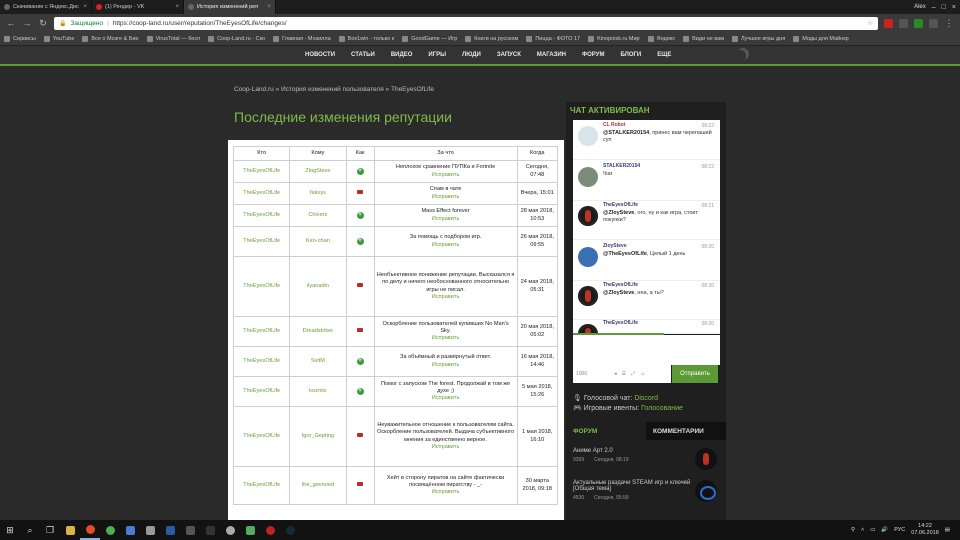 The height and width of the screenshot is (540, 960). What do you see at coordinates (402, 55) in the screenshot?
I see `nav-link: Видео` at bounding box center [402, 55].